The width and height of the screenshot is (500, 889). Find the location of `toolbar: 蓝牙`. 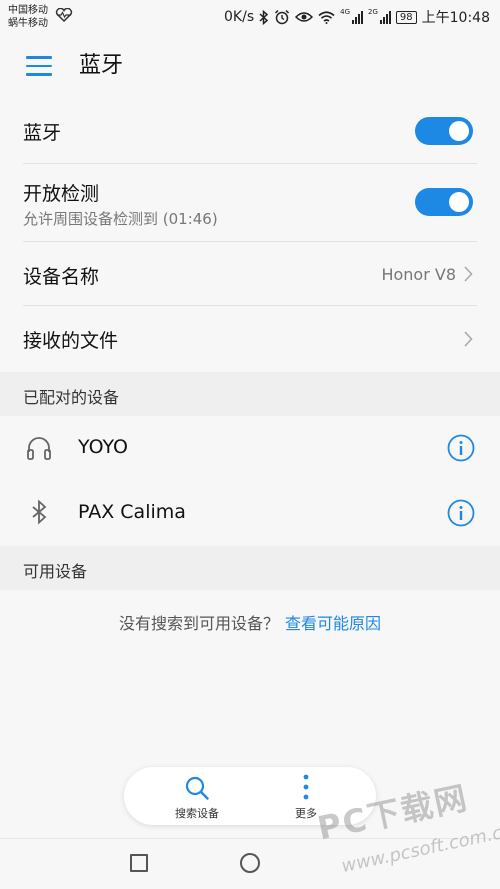

toolbar: 蓝牙 is located at coordinates (250, 67).